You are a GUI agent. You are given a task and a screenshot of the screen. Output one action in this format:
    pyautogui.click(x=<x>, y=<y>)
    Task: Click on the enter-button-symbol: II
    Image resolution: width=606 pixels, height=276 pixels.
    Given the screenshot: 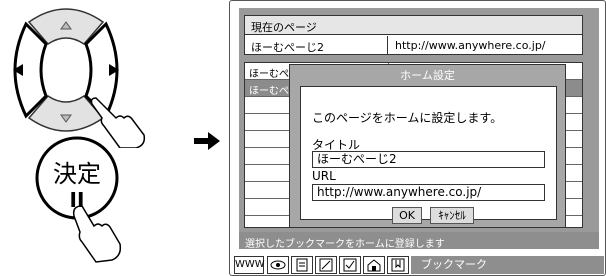 What is the action you would take?
    pyautogui.click(x=77, y=200)
    